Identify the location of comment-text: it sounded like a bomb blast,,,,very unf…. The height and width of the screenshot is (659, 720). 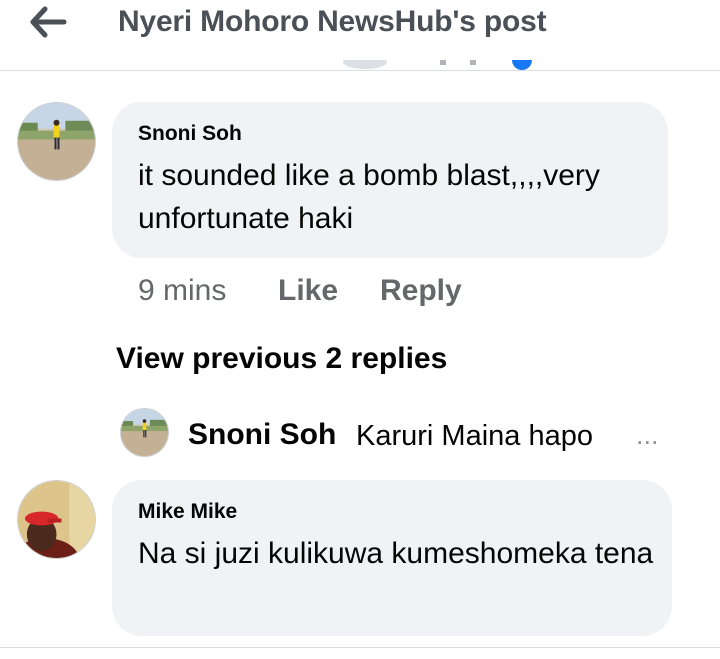
(369, 197).